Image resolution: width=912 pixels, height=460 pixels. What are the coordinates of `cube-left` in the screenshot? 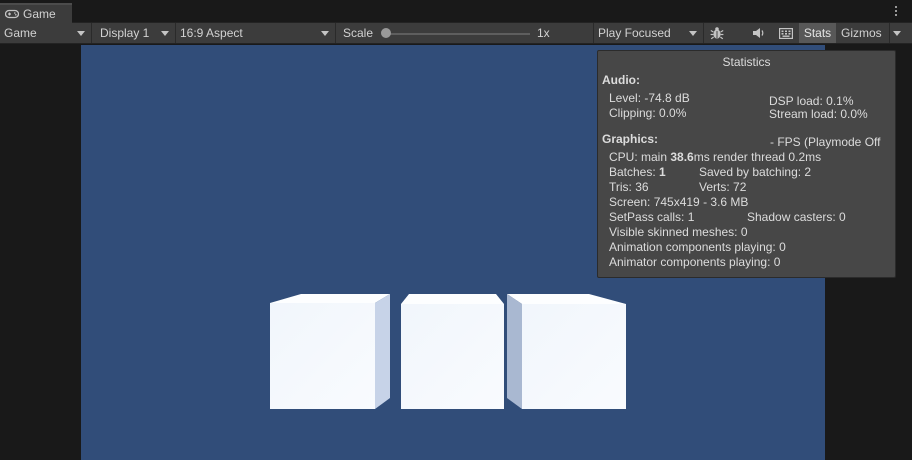 It's located at (330, 351).